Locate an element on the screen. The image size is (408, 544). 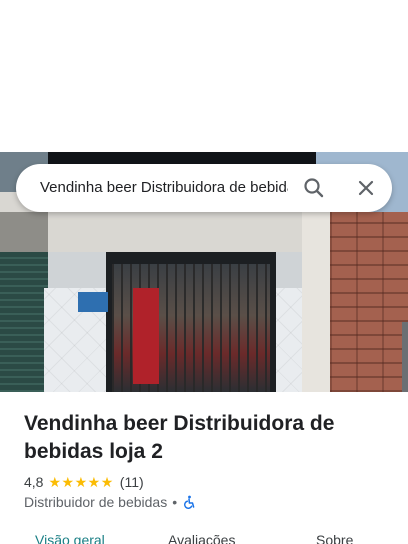
tab-about: Sobre is located at coordinates (334, 538).